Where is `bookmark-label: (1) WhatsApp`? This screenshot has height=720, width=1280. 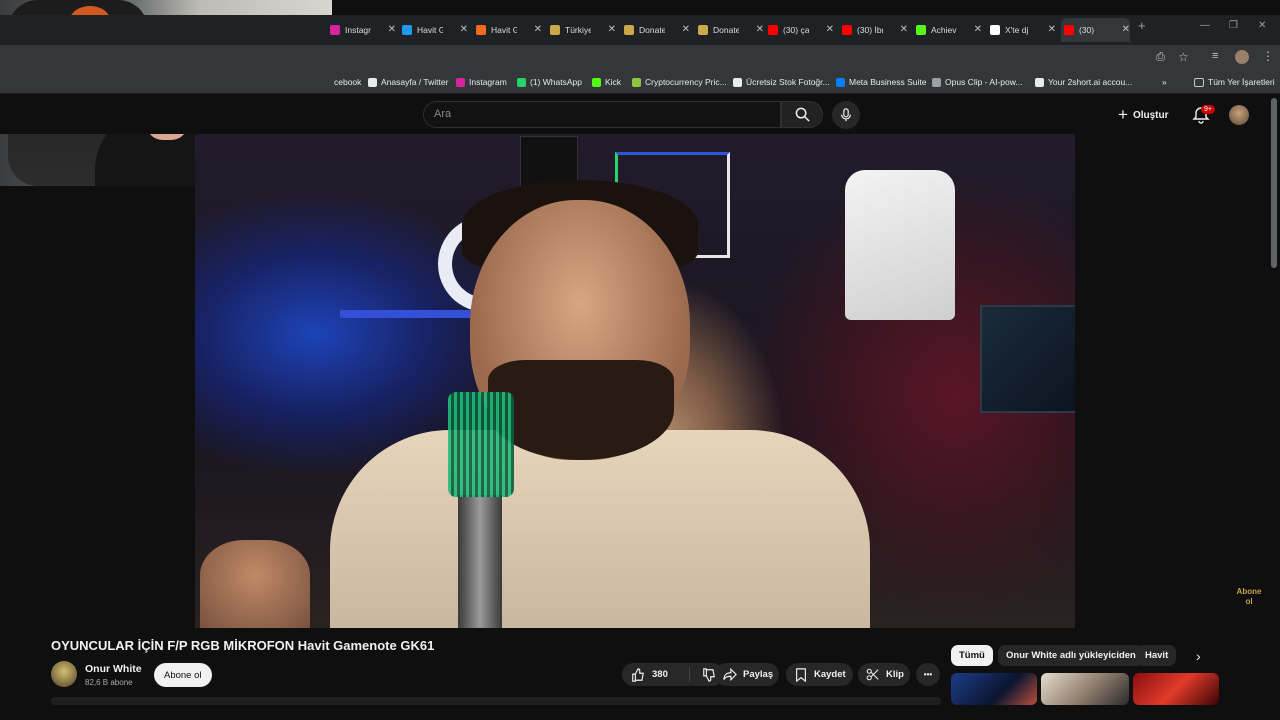
bookmark-label: (1) WhatsApp is located at coordinates (556, 82).